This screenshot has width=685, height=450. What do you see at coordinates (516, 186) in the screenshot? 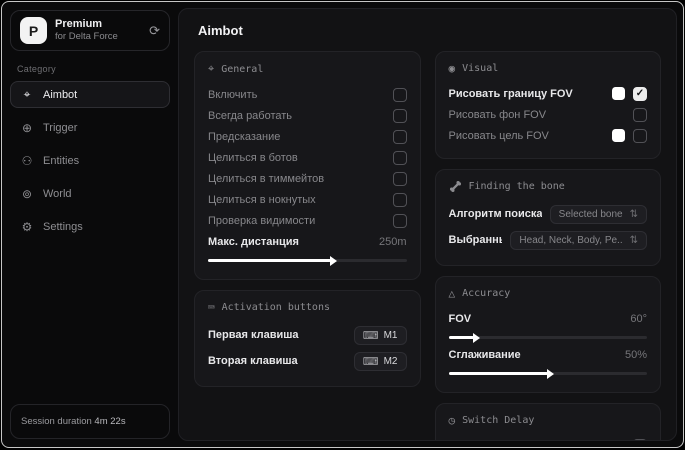
I see `card-title: Finding the bone` at bounding box center [516, 186].